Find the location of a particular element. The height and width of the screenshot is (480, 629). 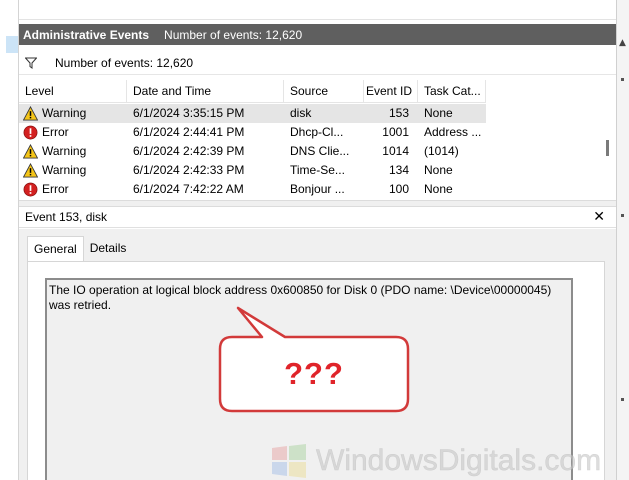

event-detail-title: Event 153, disk is located at coordinates (66, 217).